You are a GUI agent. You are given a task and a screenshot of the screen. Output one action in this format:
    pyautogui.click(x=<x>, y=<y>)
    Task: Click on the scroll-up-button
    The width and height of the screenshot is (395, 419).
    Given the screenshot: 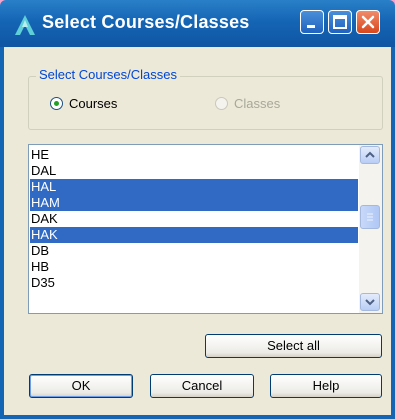 What is the action you would take?
    pyautogui.click(x=370, y=155)
    